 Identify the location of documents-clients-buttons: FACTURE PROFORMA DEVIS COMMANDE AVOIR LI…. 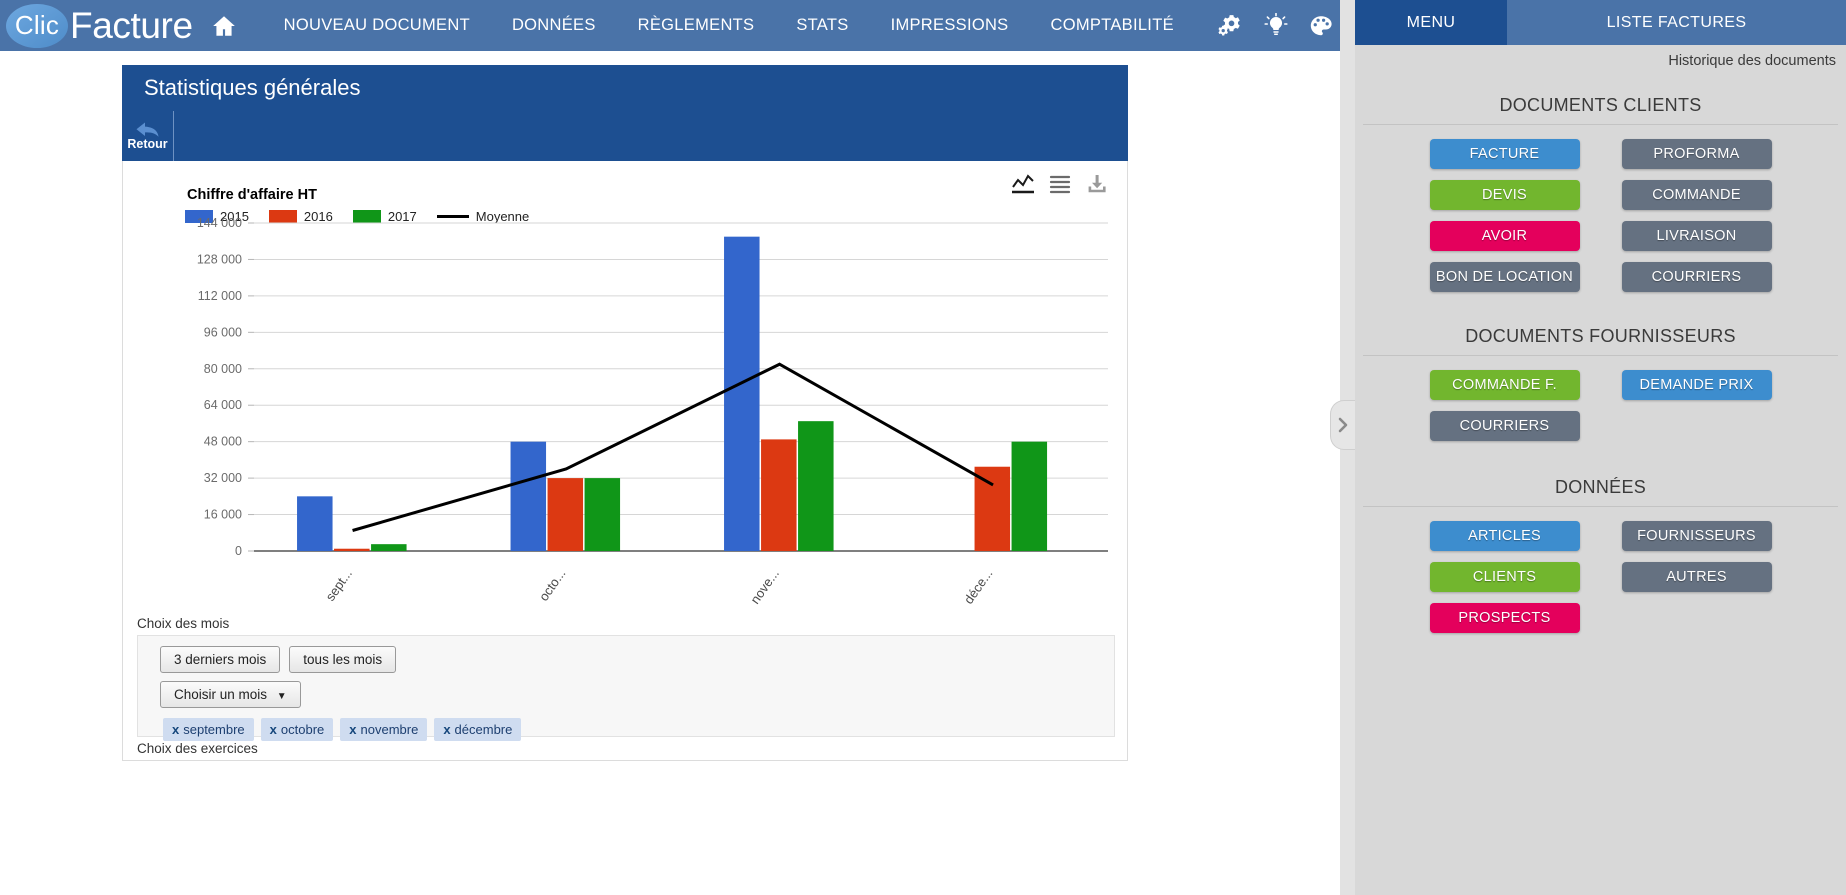
(1600, 215).